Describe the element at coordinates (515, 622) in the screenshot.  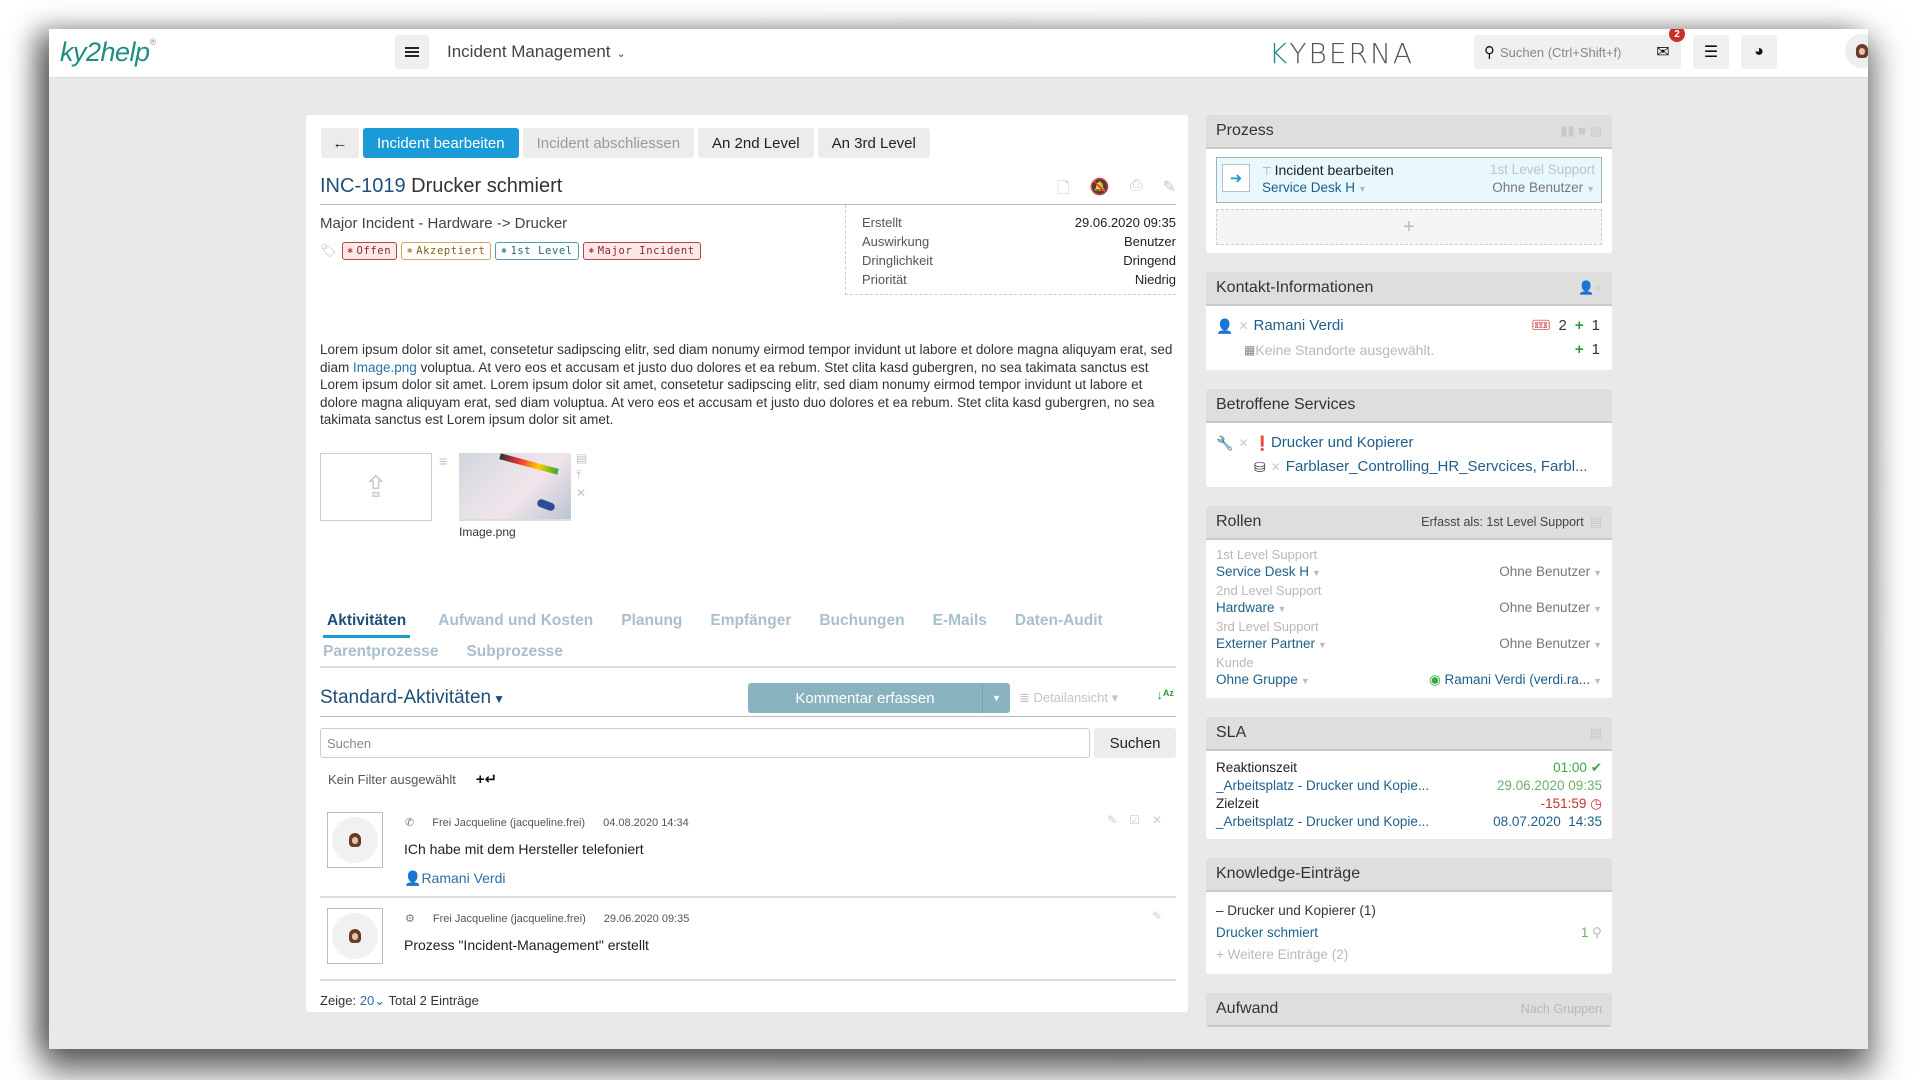
I see `tab-aufwand-kosten: Aufwand und Kosten` at that location.